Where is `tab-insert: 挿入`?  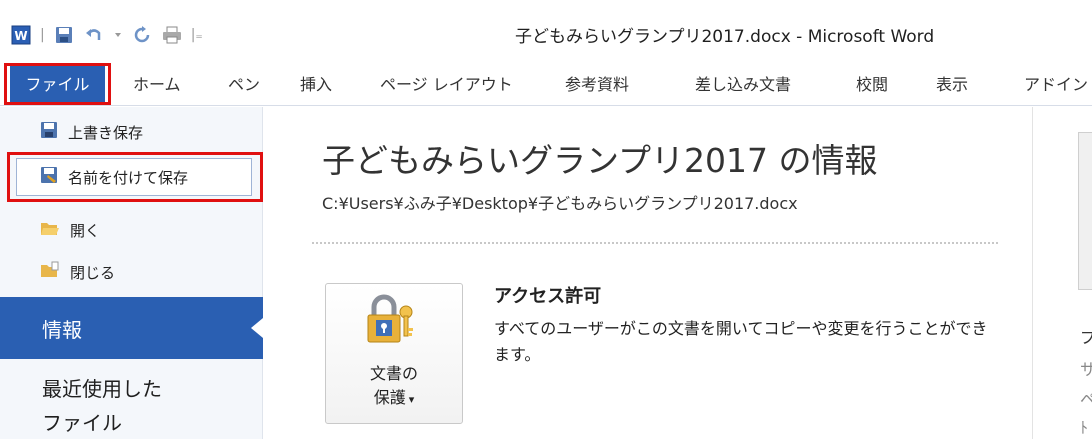
tab-insert: 挿入 is located at coordinates (316, 83).